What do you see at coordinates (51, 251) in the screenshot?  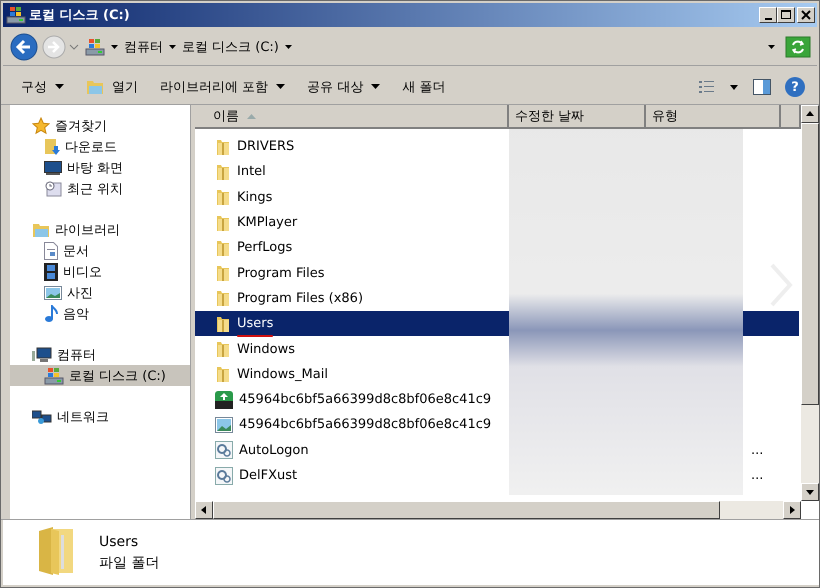 I see `document-icon` at bounding box center [51, 251].